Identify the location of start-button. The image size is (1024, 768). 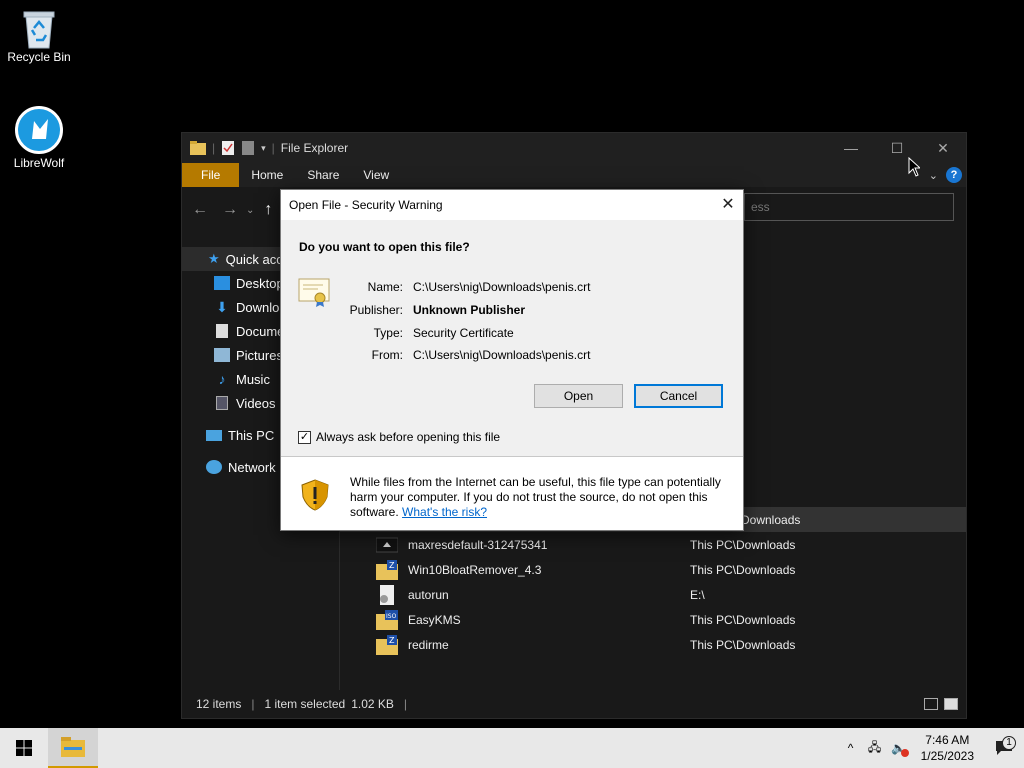
(24, 748).